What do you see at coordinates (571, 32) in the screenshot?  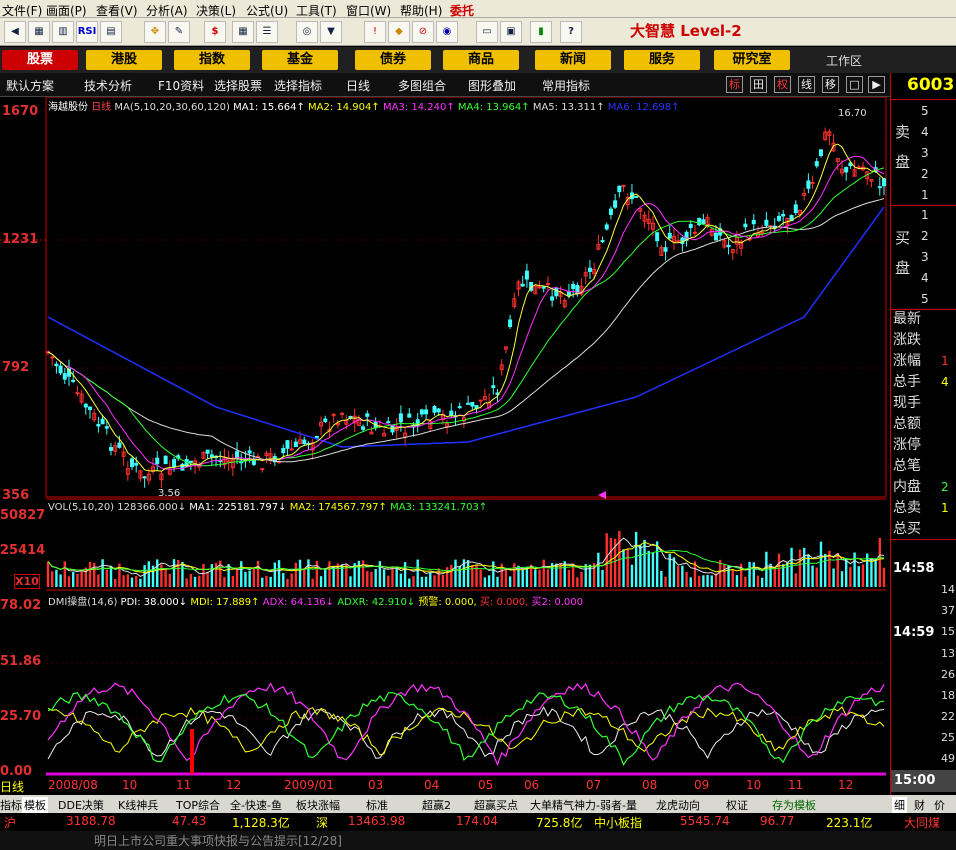 I see `help-icon: ?` at bounding box center [571, 32].